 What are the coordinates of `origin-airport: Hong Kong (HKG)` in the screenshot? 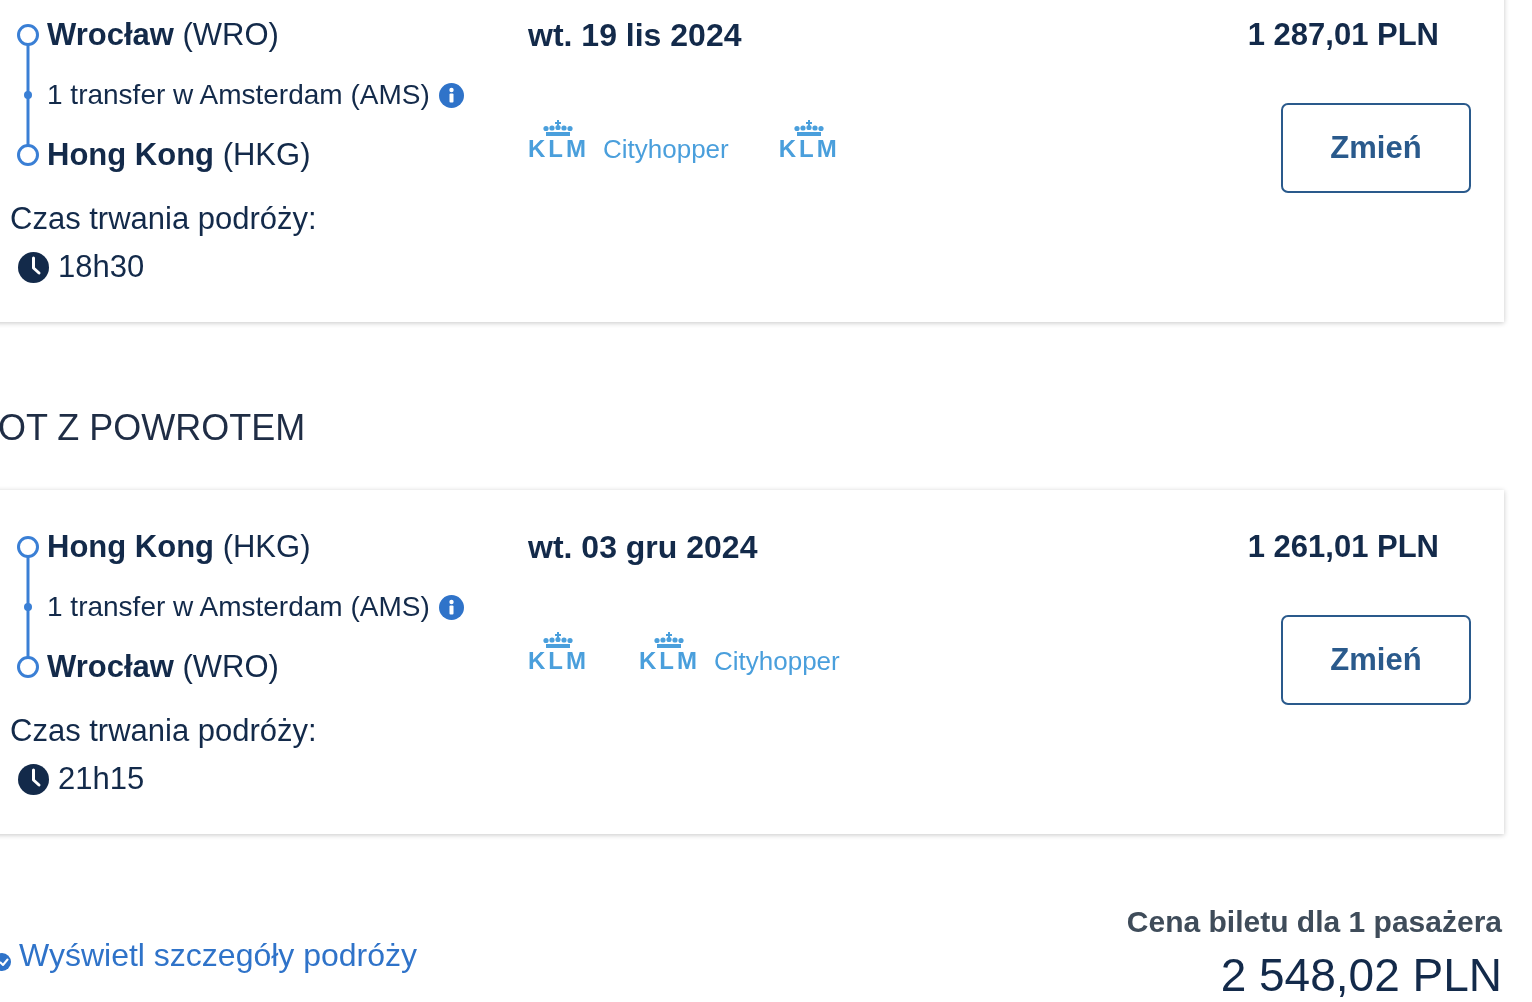 It's located at (179, 547).